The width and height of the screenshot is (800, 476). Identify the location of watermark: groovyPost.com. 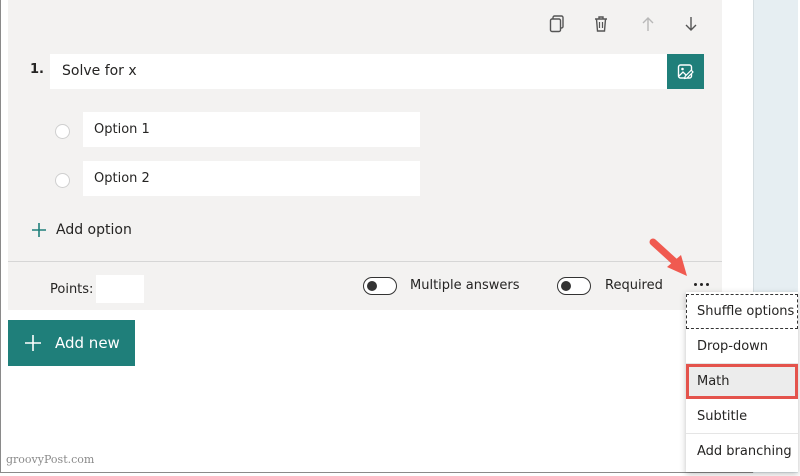
(50, 459).